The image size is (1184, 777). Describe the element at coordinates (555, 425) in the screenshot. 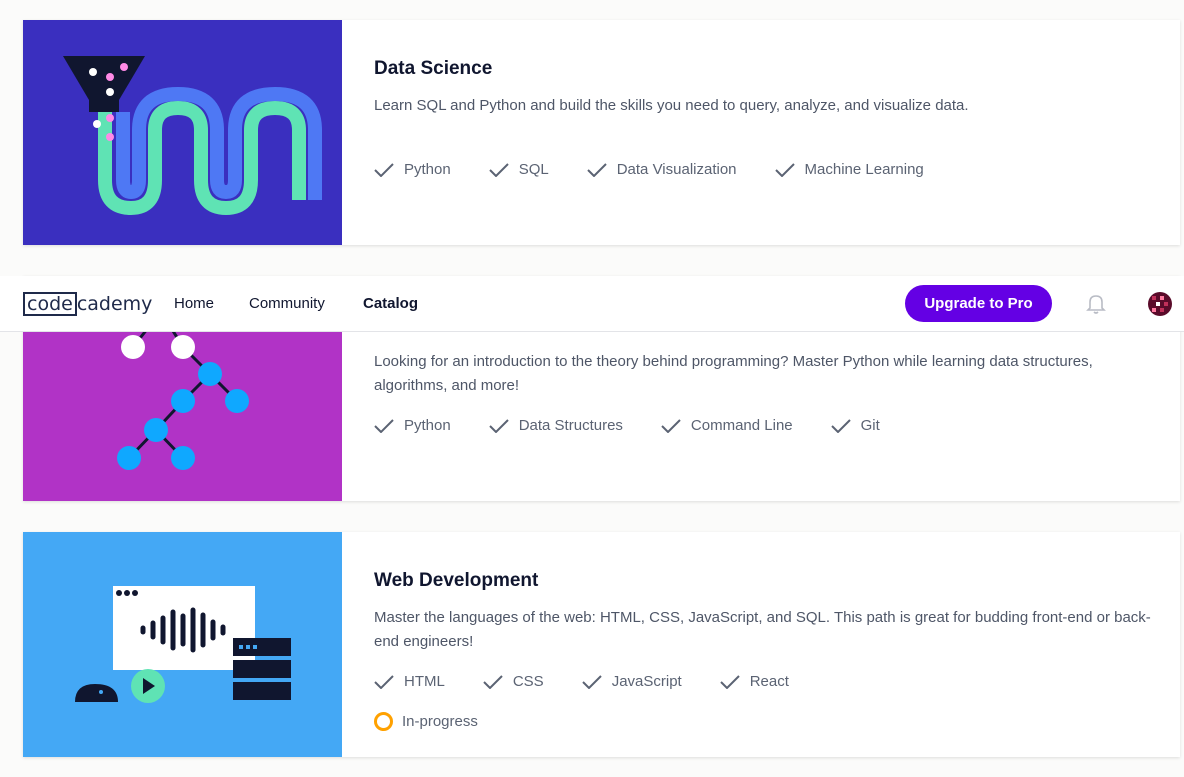

I see `skill-item: Data Structures` at that location.